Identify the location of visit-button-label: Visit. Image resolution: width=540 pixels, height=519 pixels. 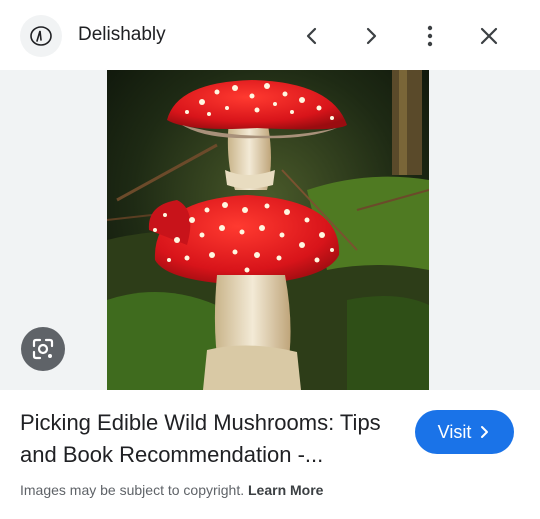
(454, 431).